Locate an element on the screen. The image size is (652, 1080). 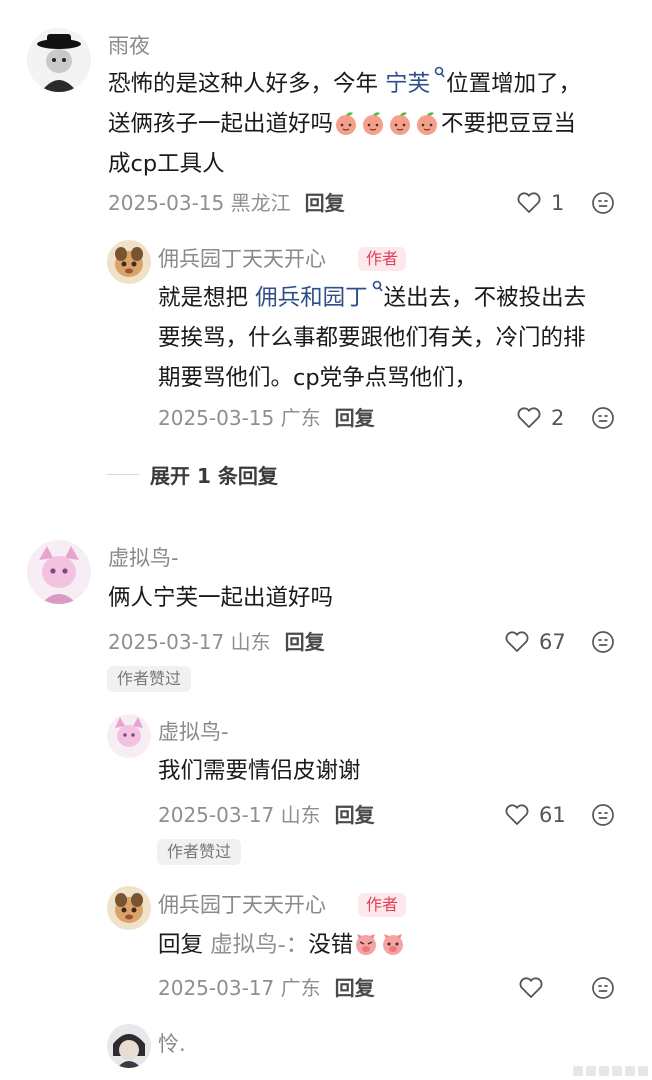
watermark is located at coordinates (610, 1071).